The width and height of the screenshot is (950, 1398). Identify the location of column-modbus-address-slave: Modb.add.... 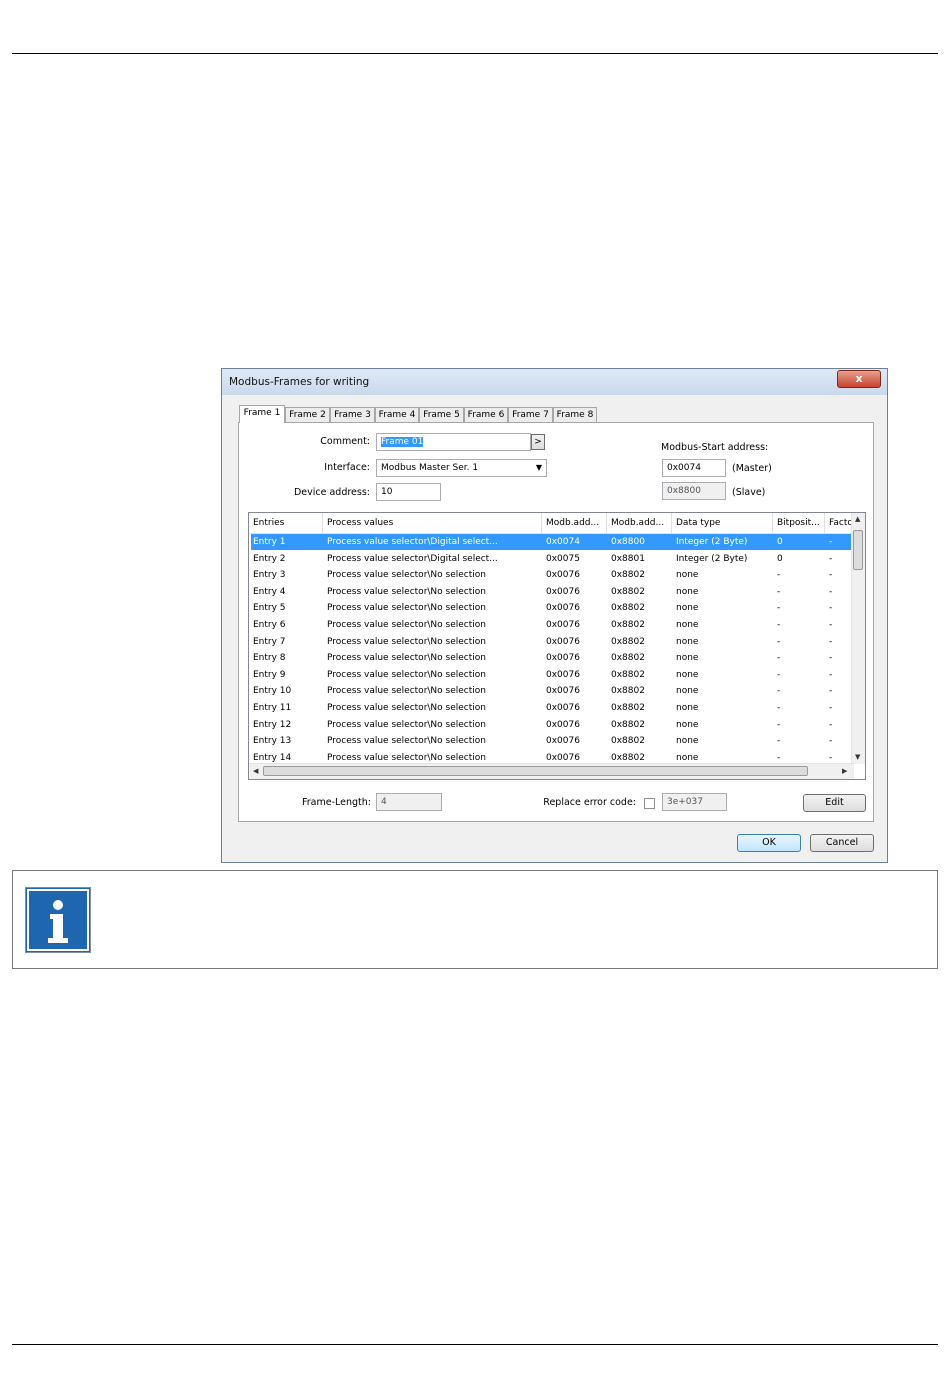
(639, 523).